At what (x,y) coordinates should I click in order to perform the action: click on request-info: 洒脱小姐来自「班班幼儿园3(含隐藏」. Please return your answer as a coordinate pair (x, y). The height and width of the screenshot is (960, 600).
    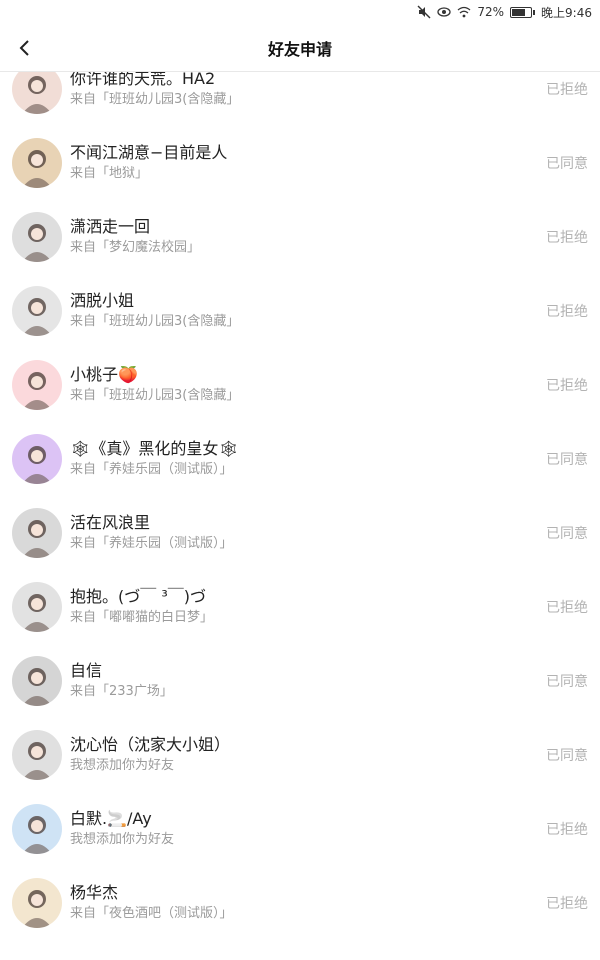
    Looking at the image, I should click on (308, 311).